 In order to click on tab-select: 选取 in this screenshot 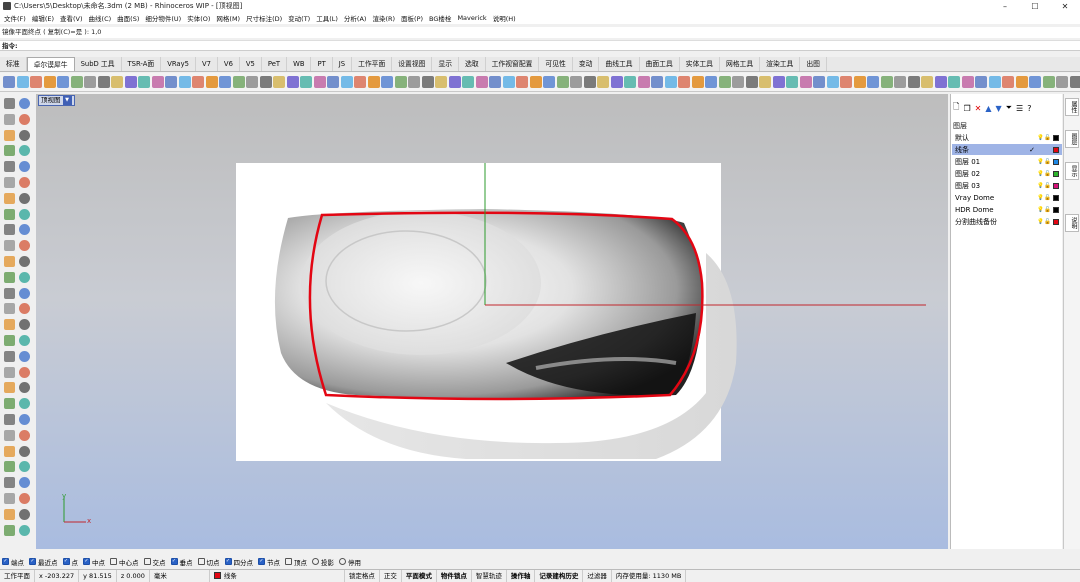, I will do `click(472, 64)`.